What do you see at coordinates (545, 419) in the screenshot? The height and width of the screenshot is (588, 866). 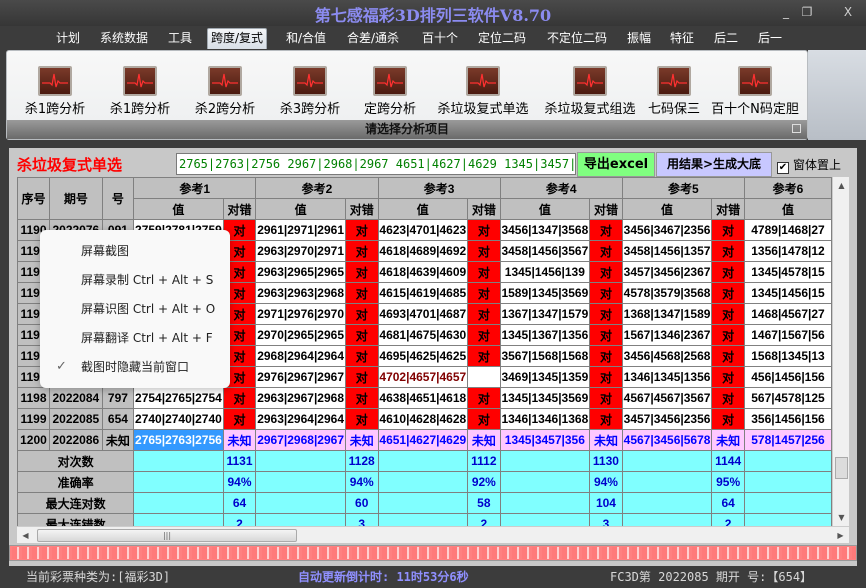 I see `cell-ref-value: 1346|1346|1368` at bounding box center [545, 419].